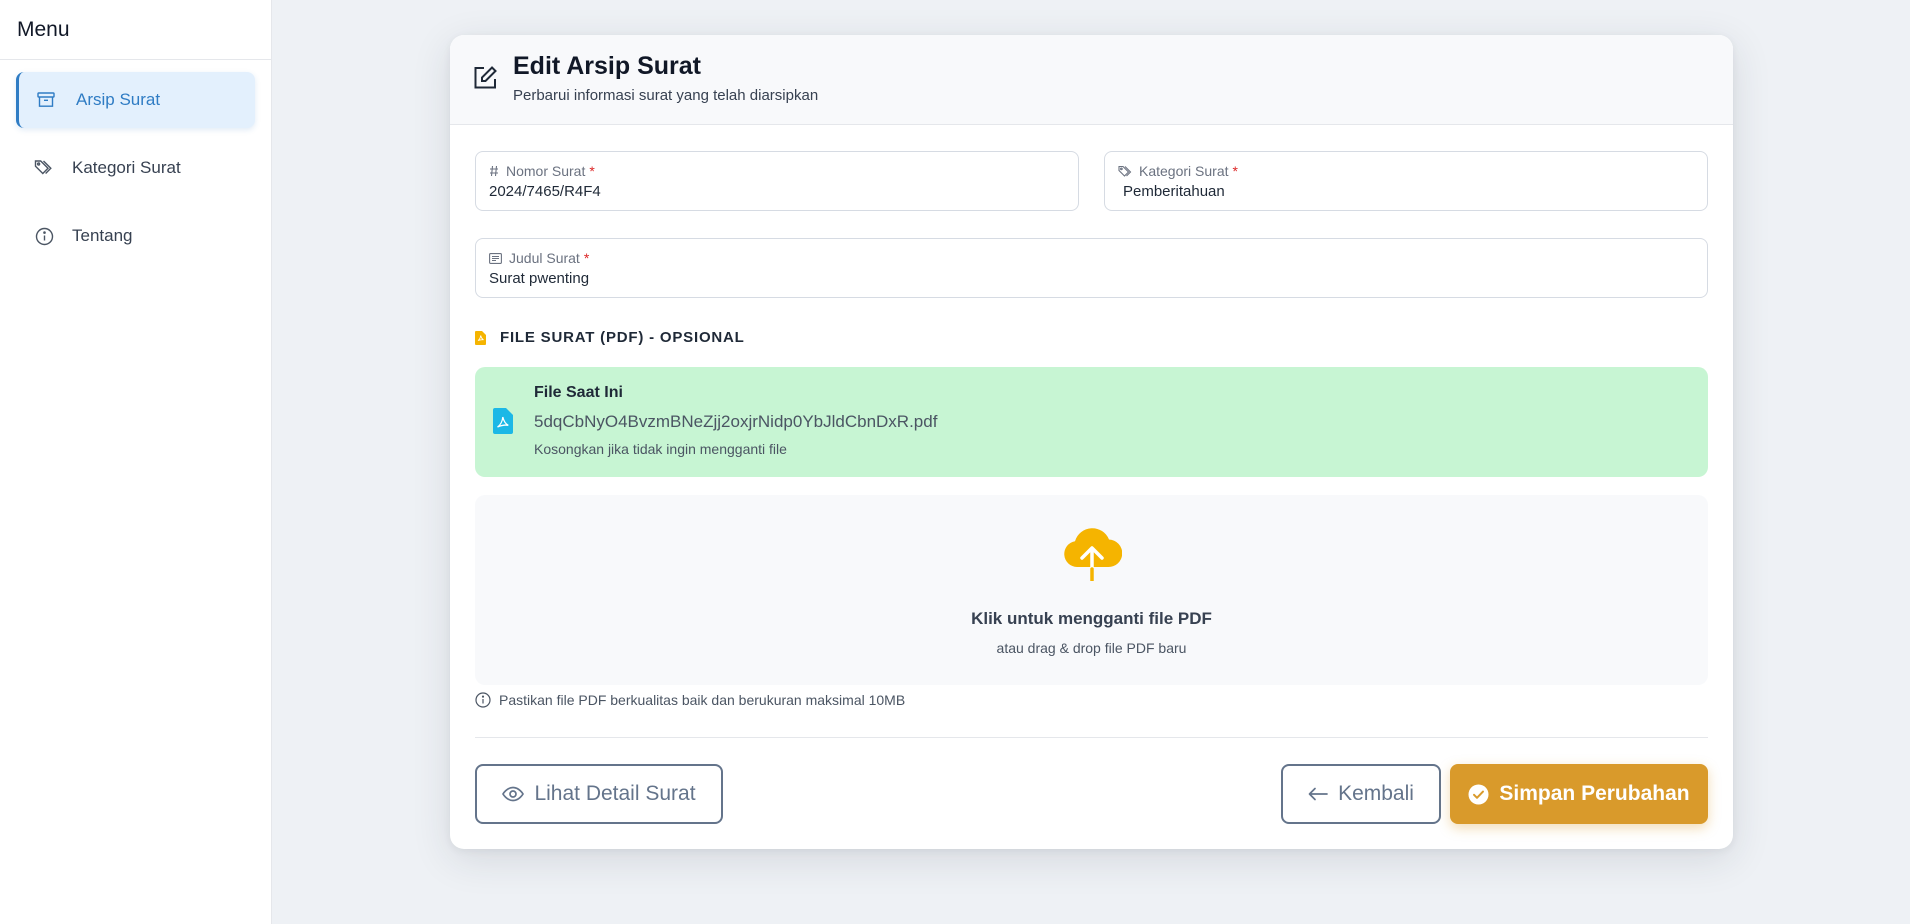 This screenshot has height=924, width=1910. What do you see at coordinates (118, 99) in the screenshot?
I see `sidebar-item-label: Arsip Surat` at bounding box center [118, 99].